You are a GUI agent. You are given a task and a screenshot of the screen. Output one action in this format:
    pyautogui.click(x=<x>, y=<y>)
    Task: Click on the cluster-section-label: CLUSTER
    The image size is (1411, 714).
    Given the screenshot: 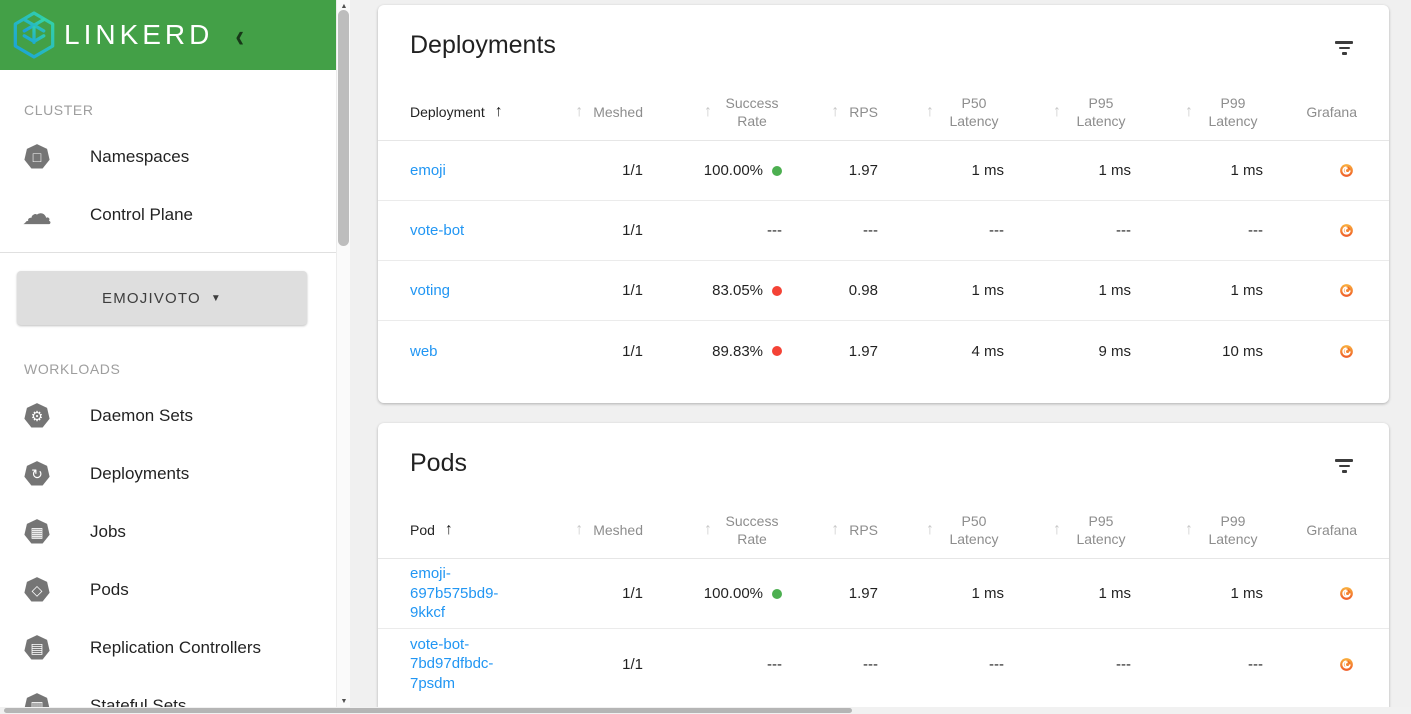 What is the action you would take?
    pyautogui.click(x=59, y=110)
    